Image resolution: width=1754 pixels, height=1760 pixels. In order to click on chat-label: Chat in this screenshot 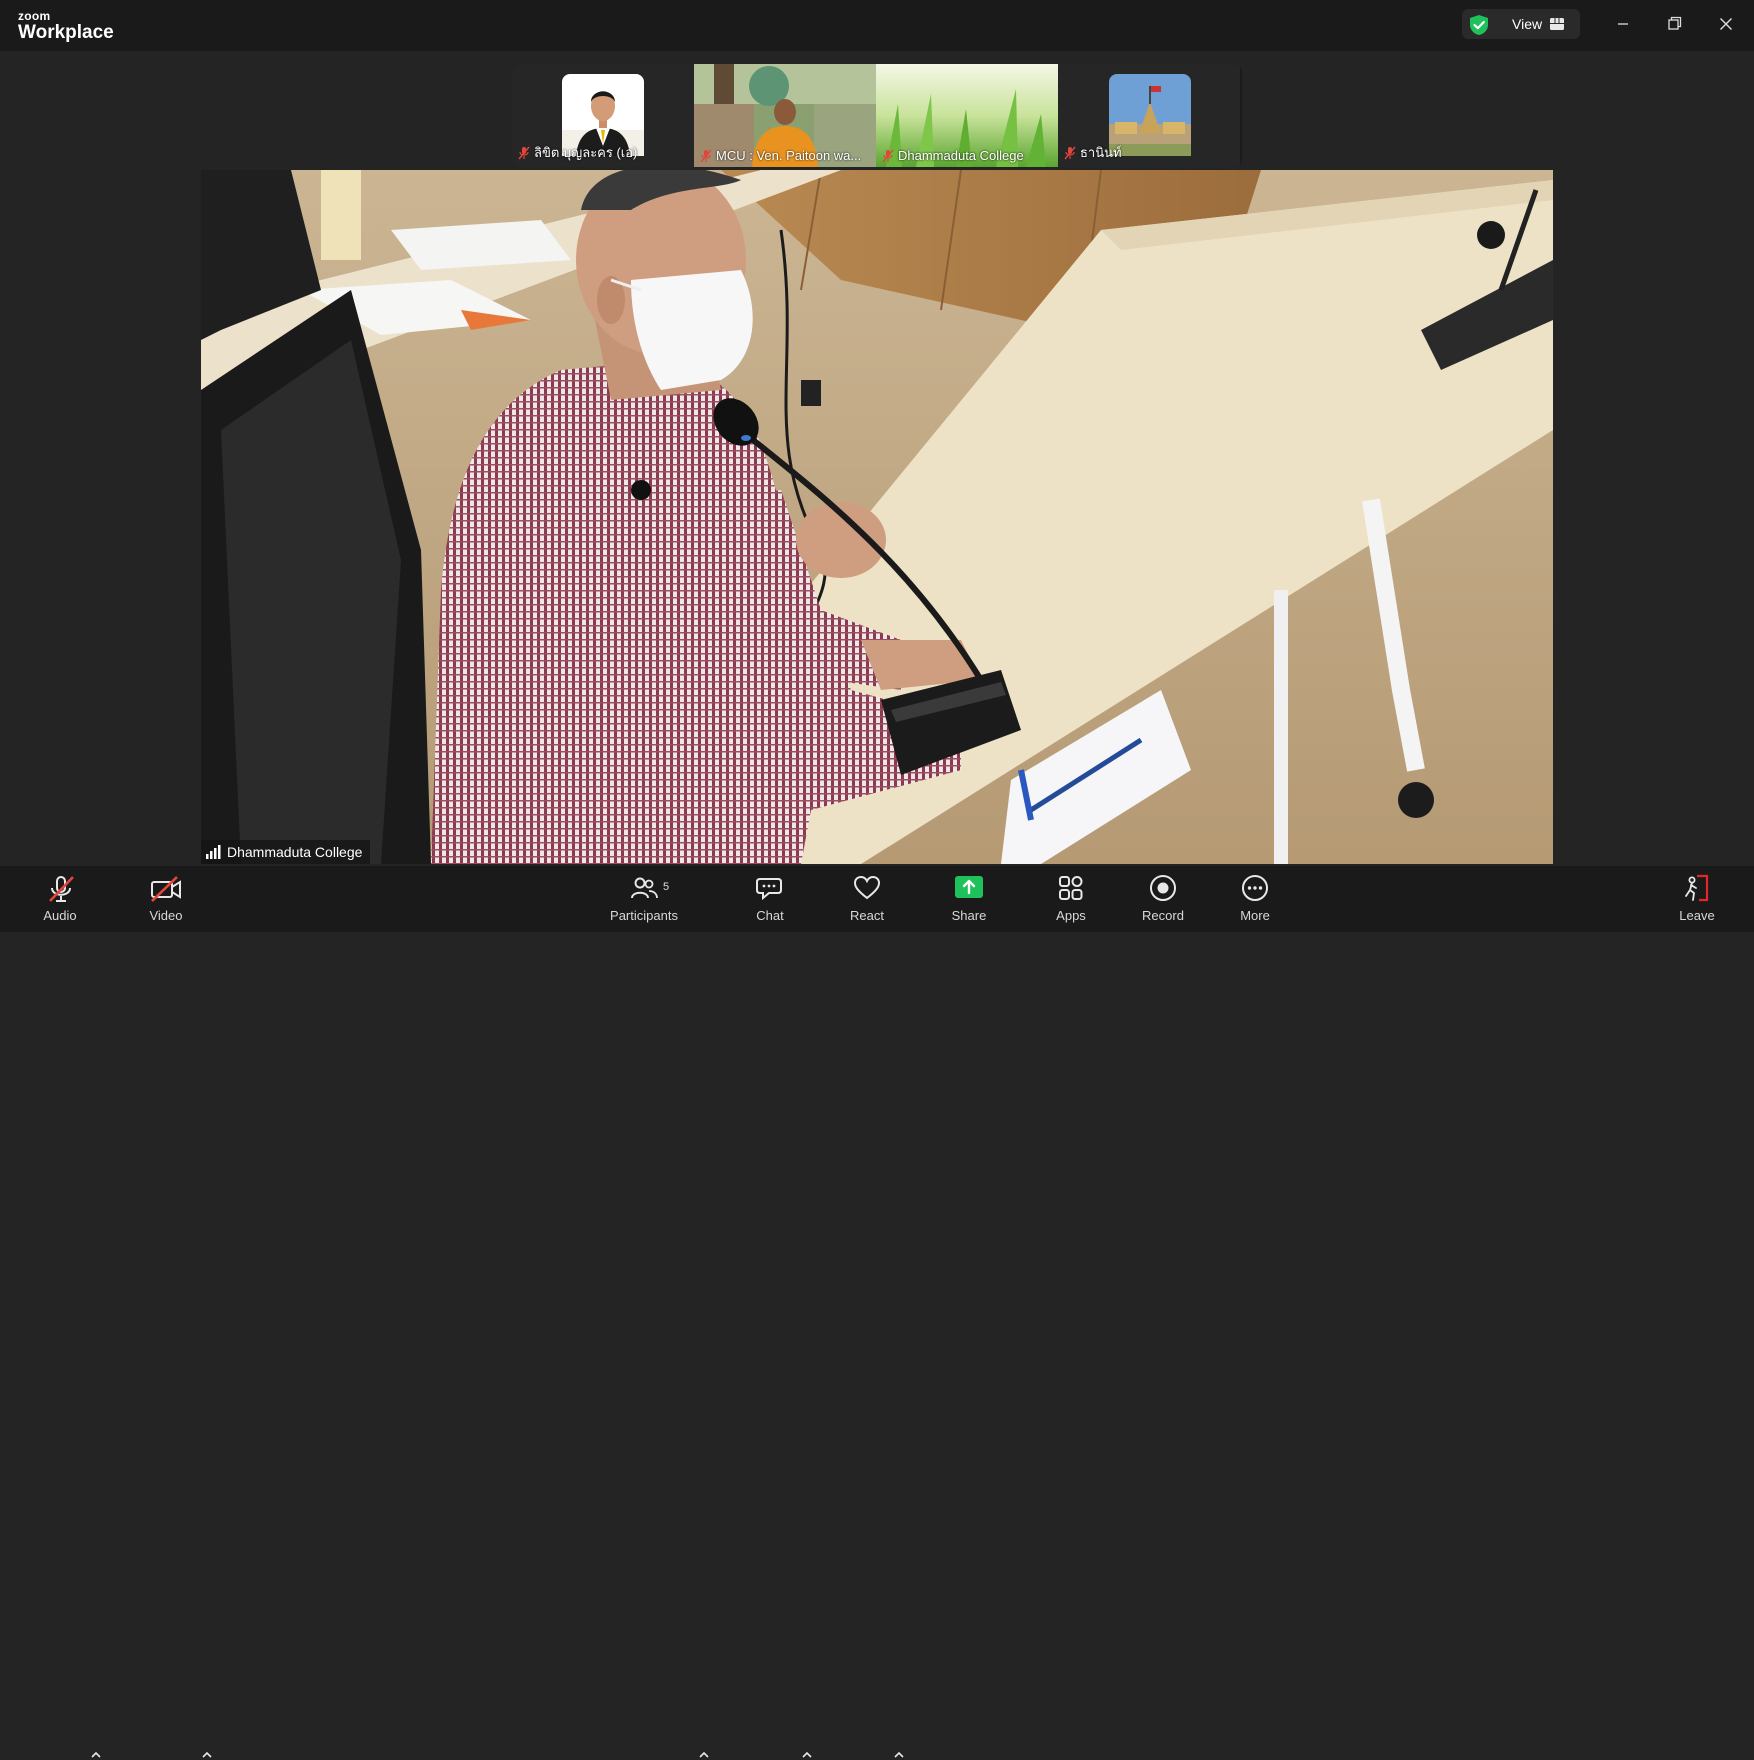, I will do `click(770, 915)`.